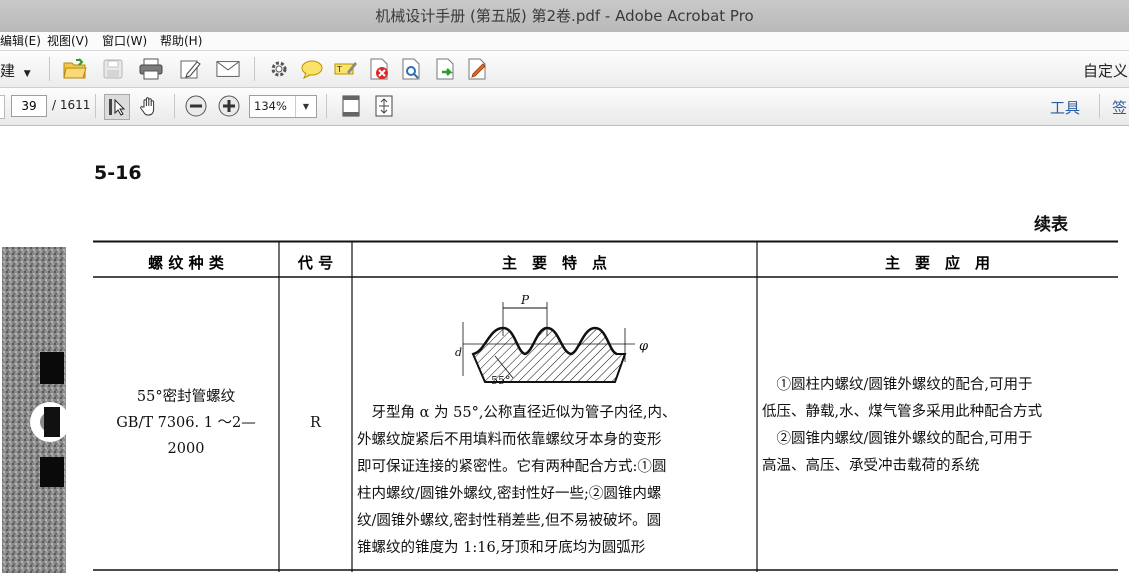  Describe the element at coordinates (902, 412) in the screenshot. I see `application-line: 低压、静载,水、煤气管多采用此种配合方式` at that location.